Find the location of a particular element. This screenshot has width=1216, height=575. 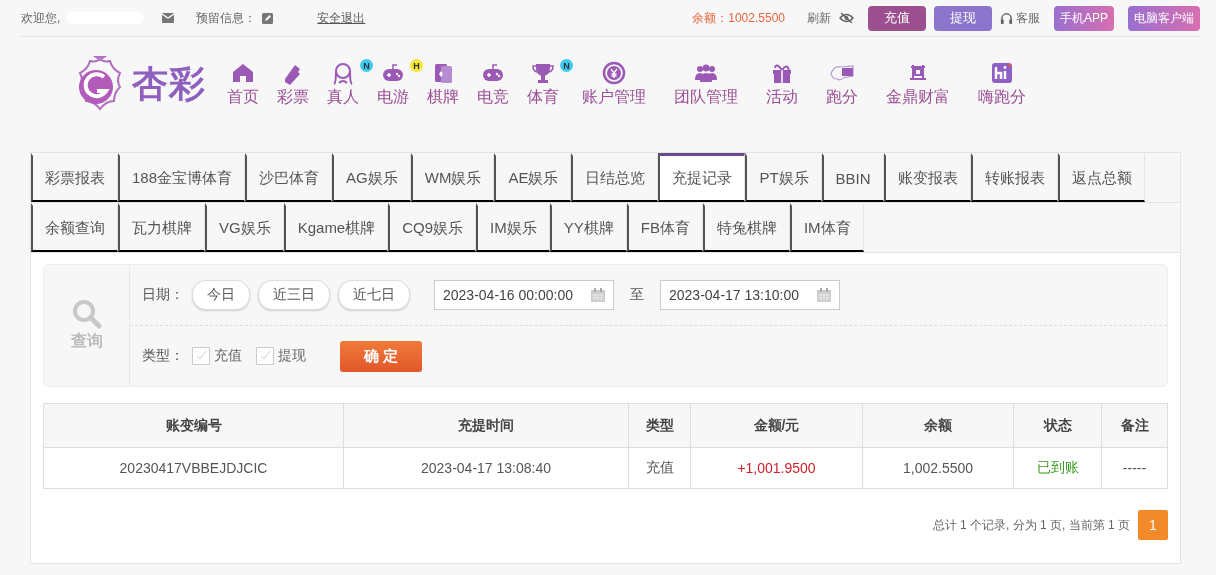

checkbox: 充值 is located at coordinates (217, 356).